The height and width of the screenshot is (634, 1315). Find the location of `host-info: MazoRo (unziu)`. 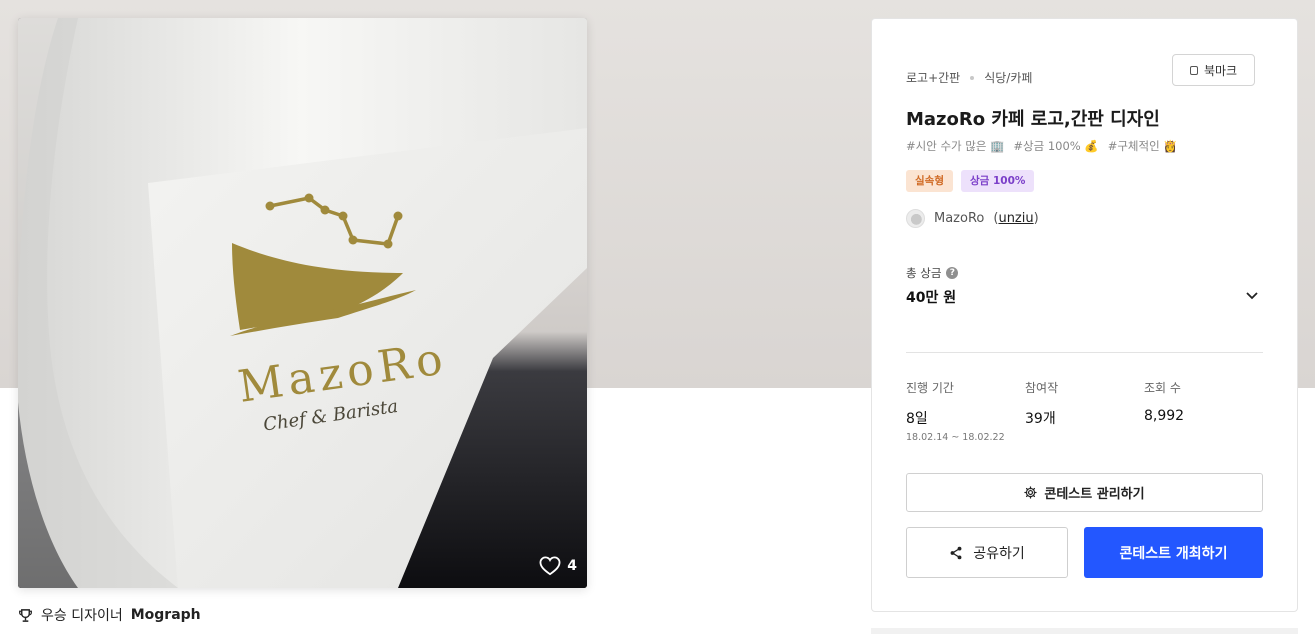

host-info: MazoRo (unziu) is located at coordinates (972, 218).